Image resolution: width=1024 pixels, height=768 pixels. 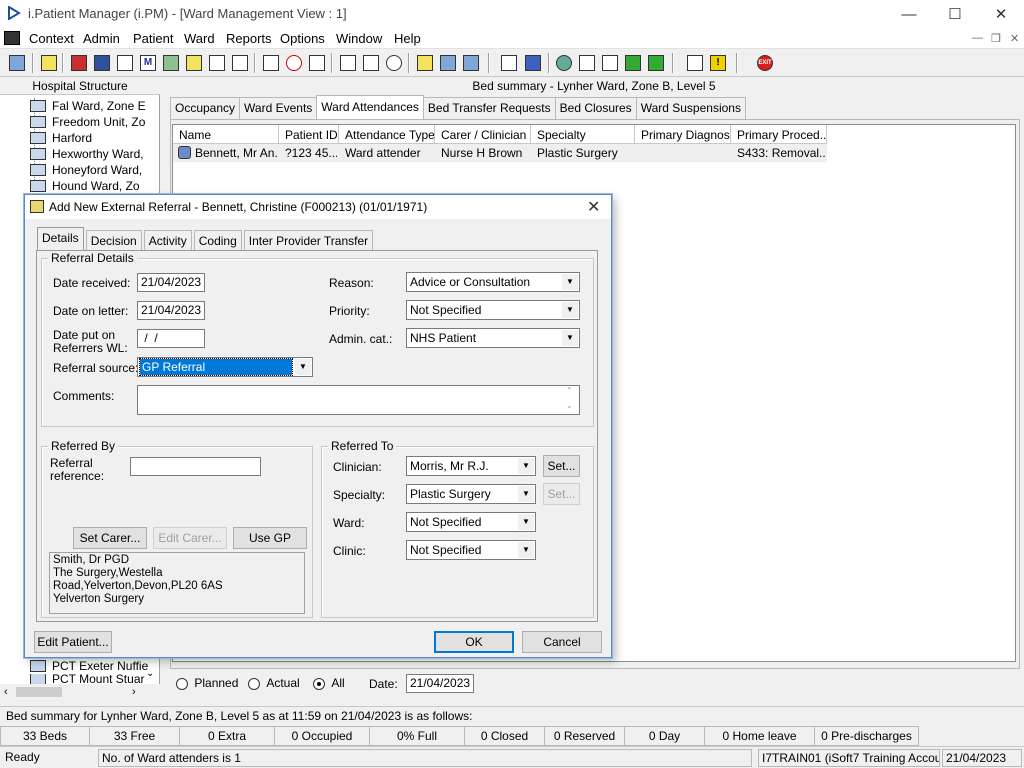 What do you see at coordinates (89, 170) in the screenshot?
I see `tree-item-honeyford-ward: Honeyford Ward,` at bounding box center [89, 170].